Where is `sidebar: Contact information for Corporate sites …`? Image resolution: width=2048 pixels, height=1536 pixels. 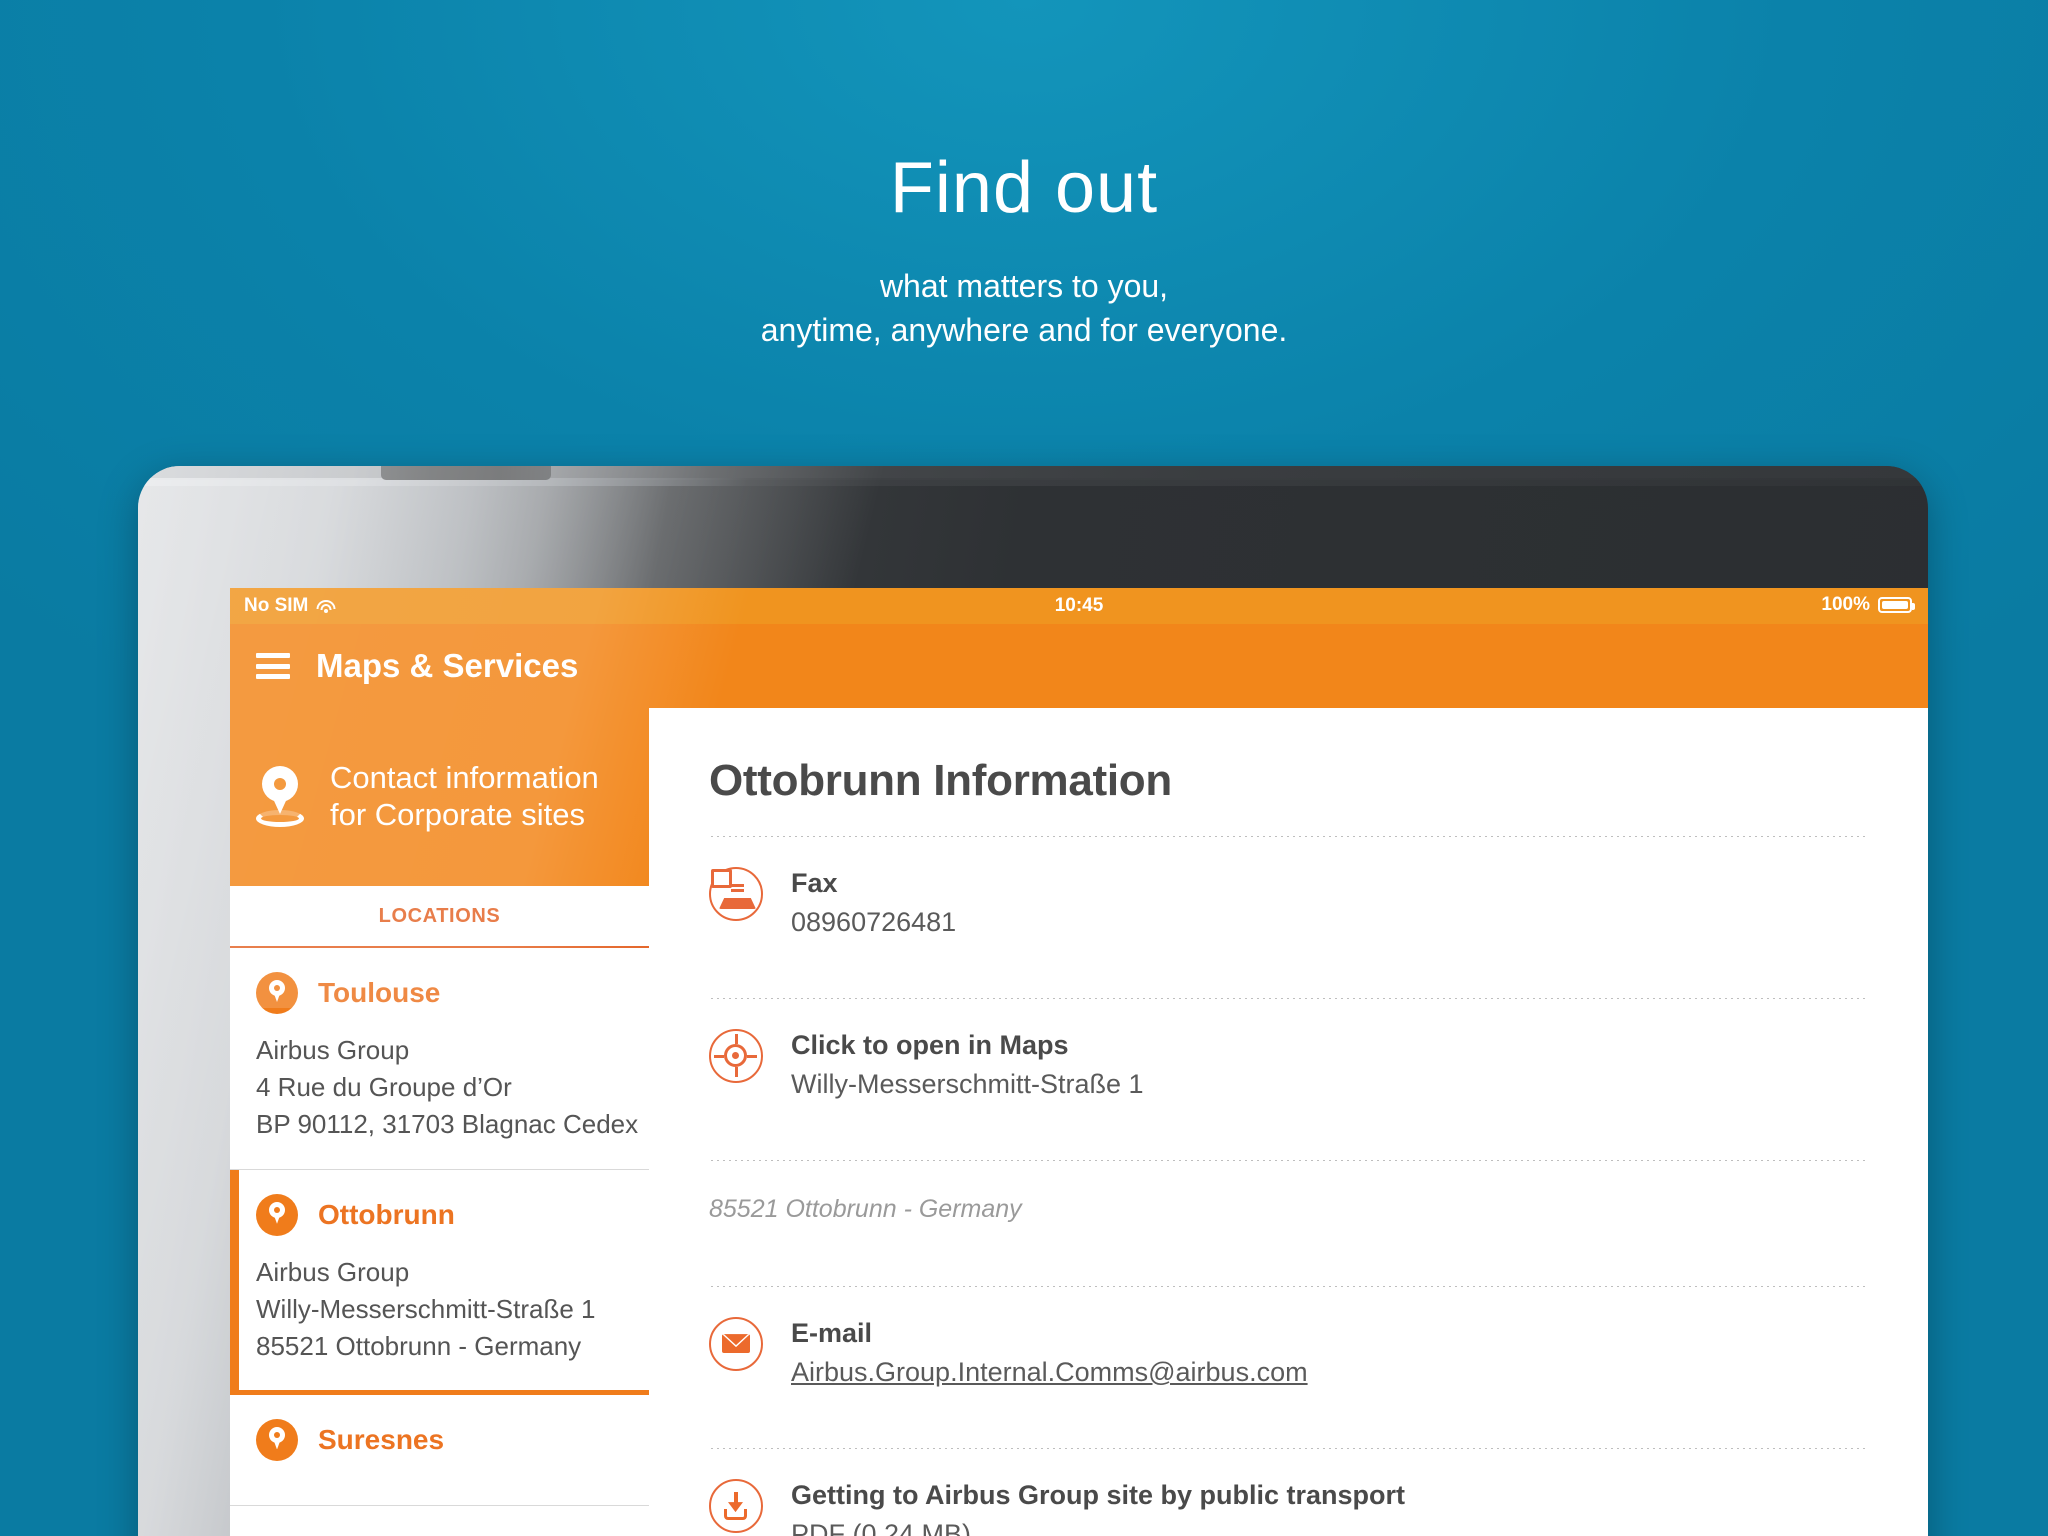 sidebar: Contact information for Corporate sites … is located at coordinates (439, 1122).